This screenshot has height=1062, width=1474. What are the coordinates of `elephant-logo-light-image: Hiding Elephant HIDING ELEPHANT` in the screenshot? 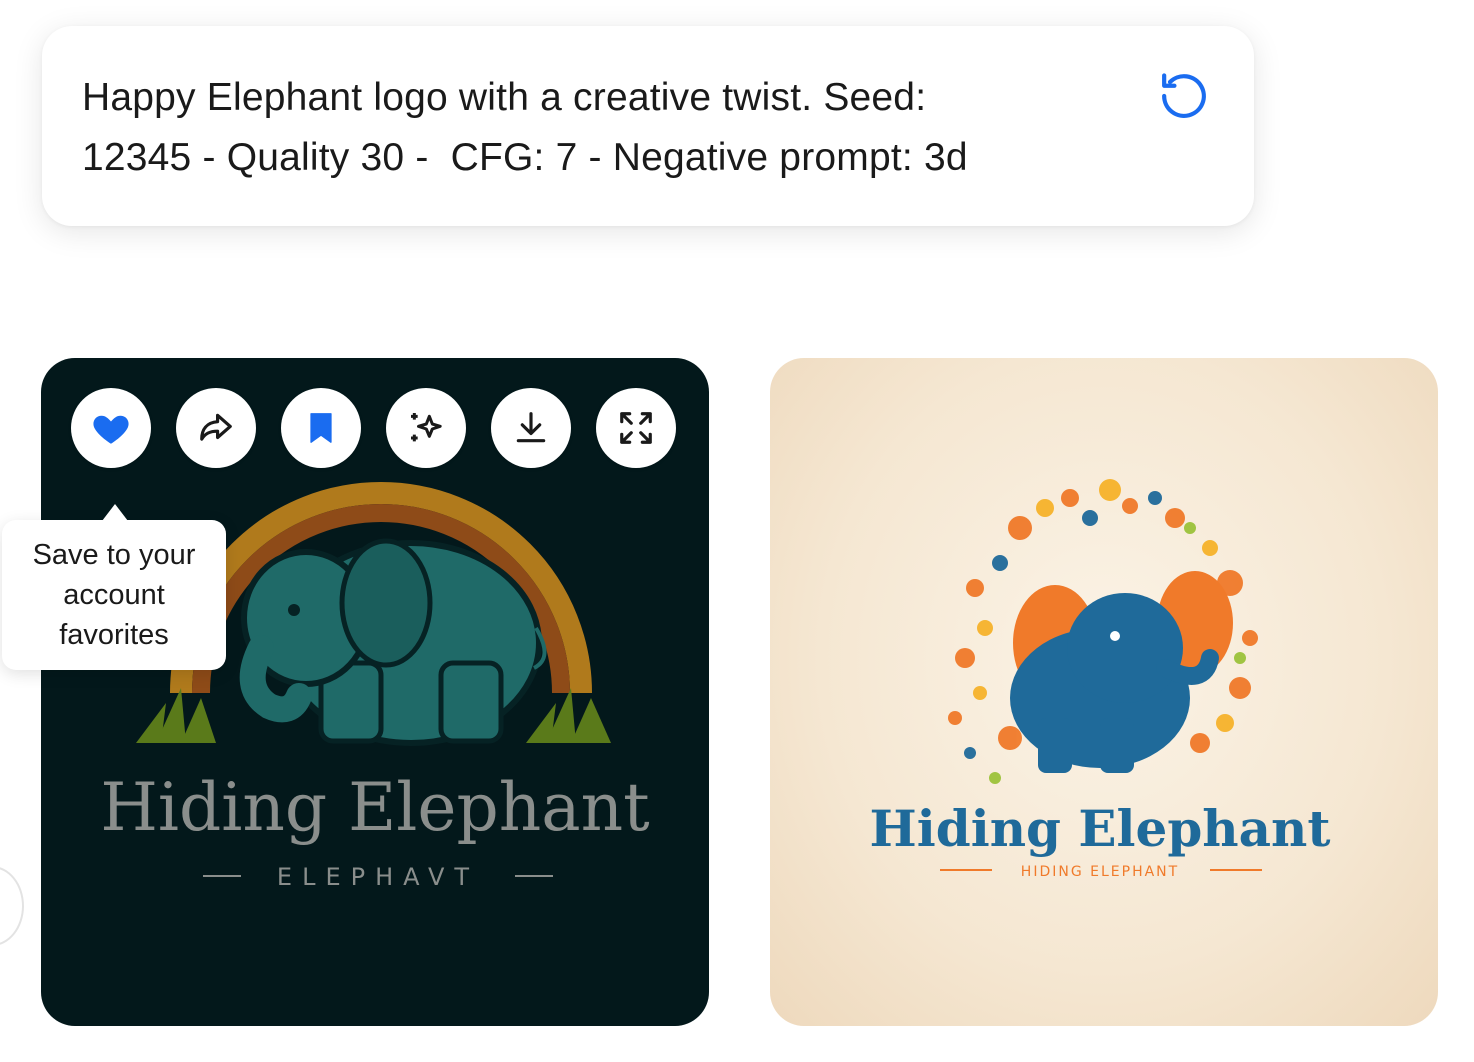 It's located at (1100, 679).